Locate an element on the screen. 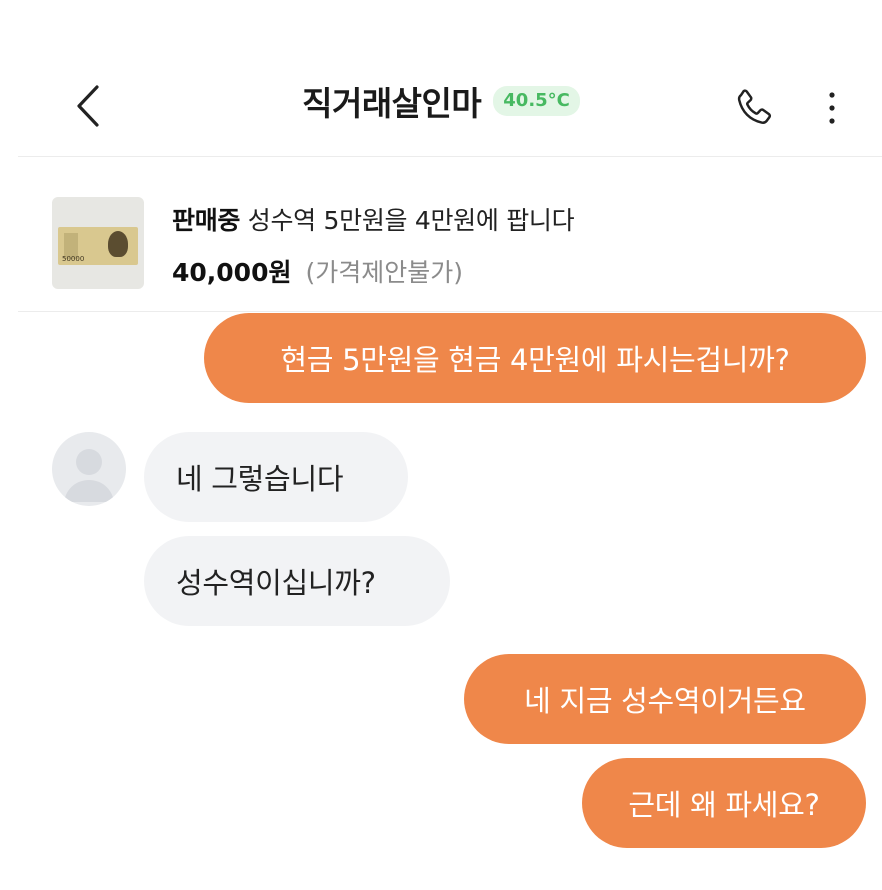 The image size is (882, 890). avatar is located at coordinates (89, 469).